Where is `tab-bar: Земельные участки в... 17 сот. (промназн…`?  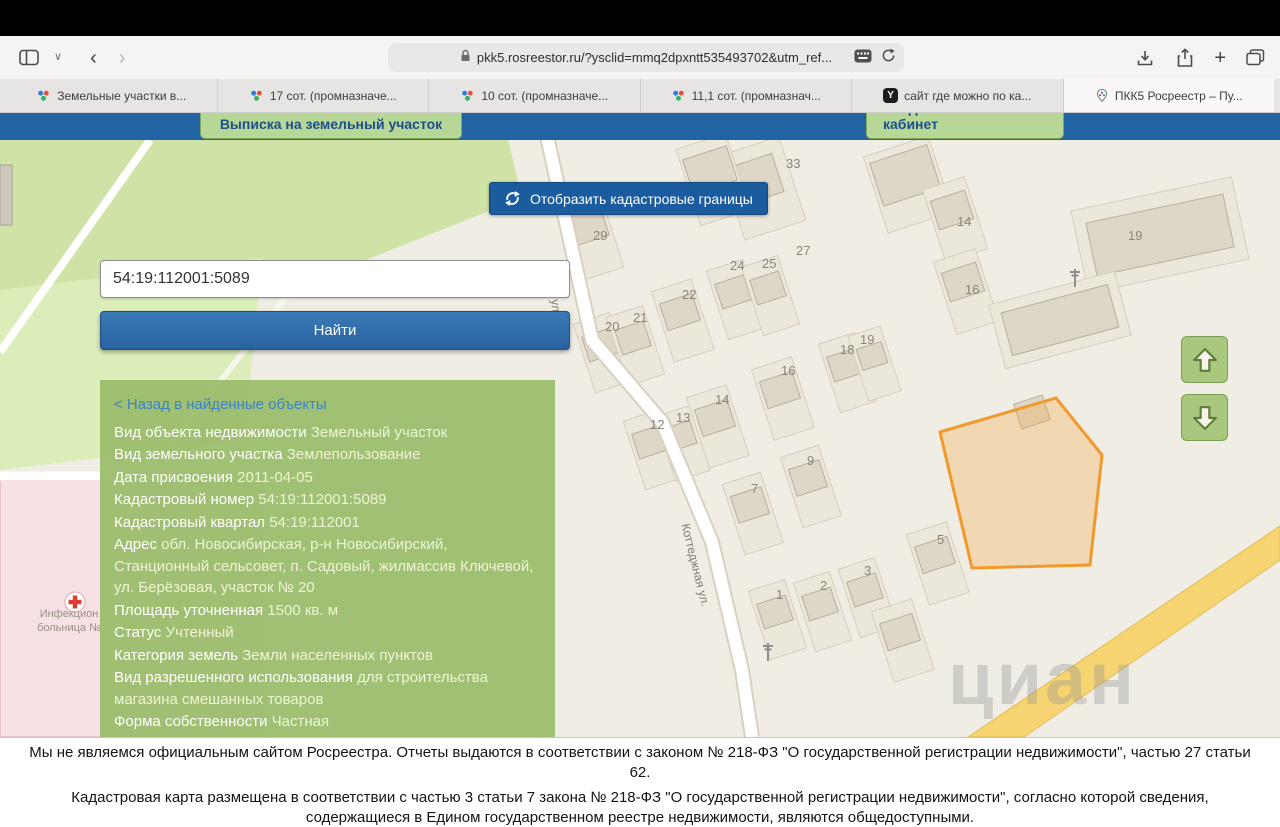
tab-bar: Земельные участки в... 17 сот. (промназн… is located at coordinates (640, 96).